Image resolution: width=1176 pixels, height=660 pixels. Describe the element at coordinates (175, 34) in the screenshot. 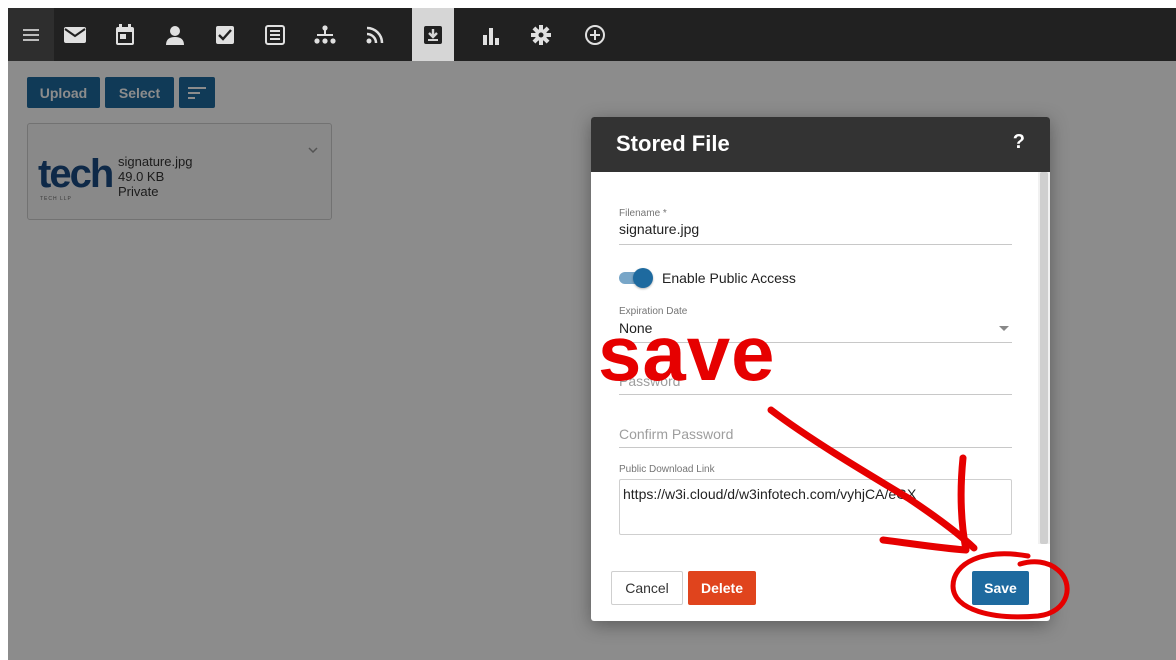

I see `contact-icon` at that location.